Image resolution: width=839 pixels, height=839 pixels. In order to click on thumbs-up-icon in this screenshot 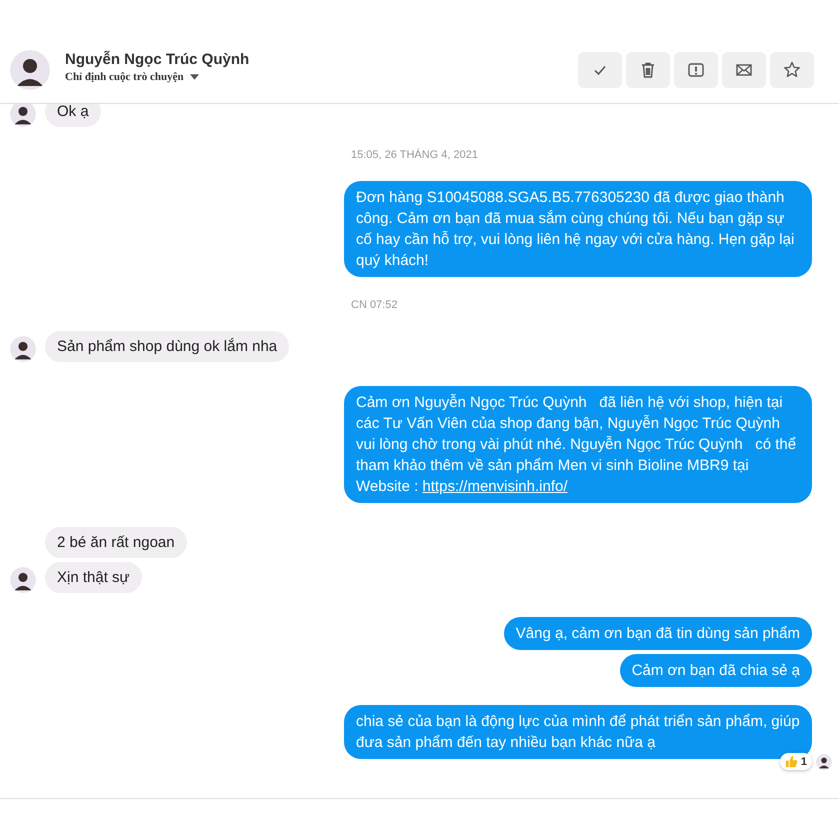, I will do `click(791, 761)`.